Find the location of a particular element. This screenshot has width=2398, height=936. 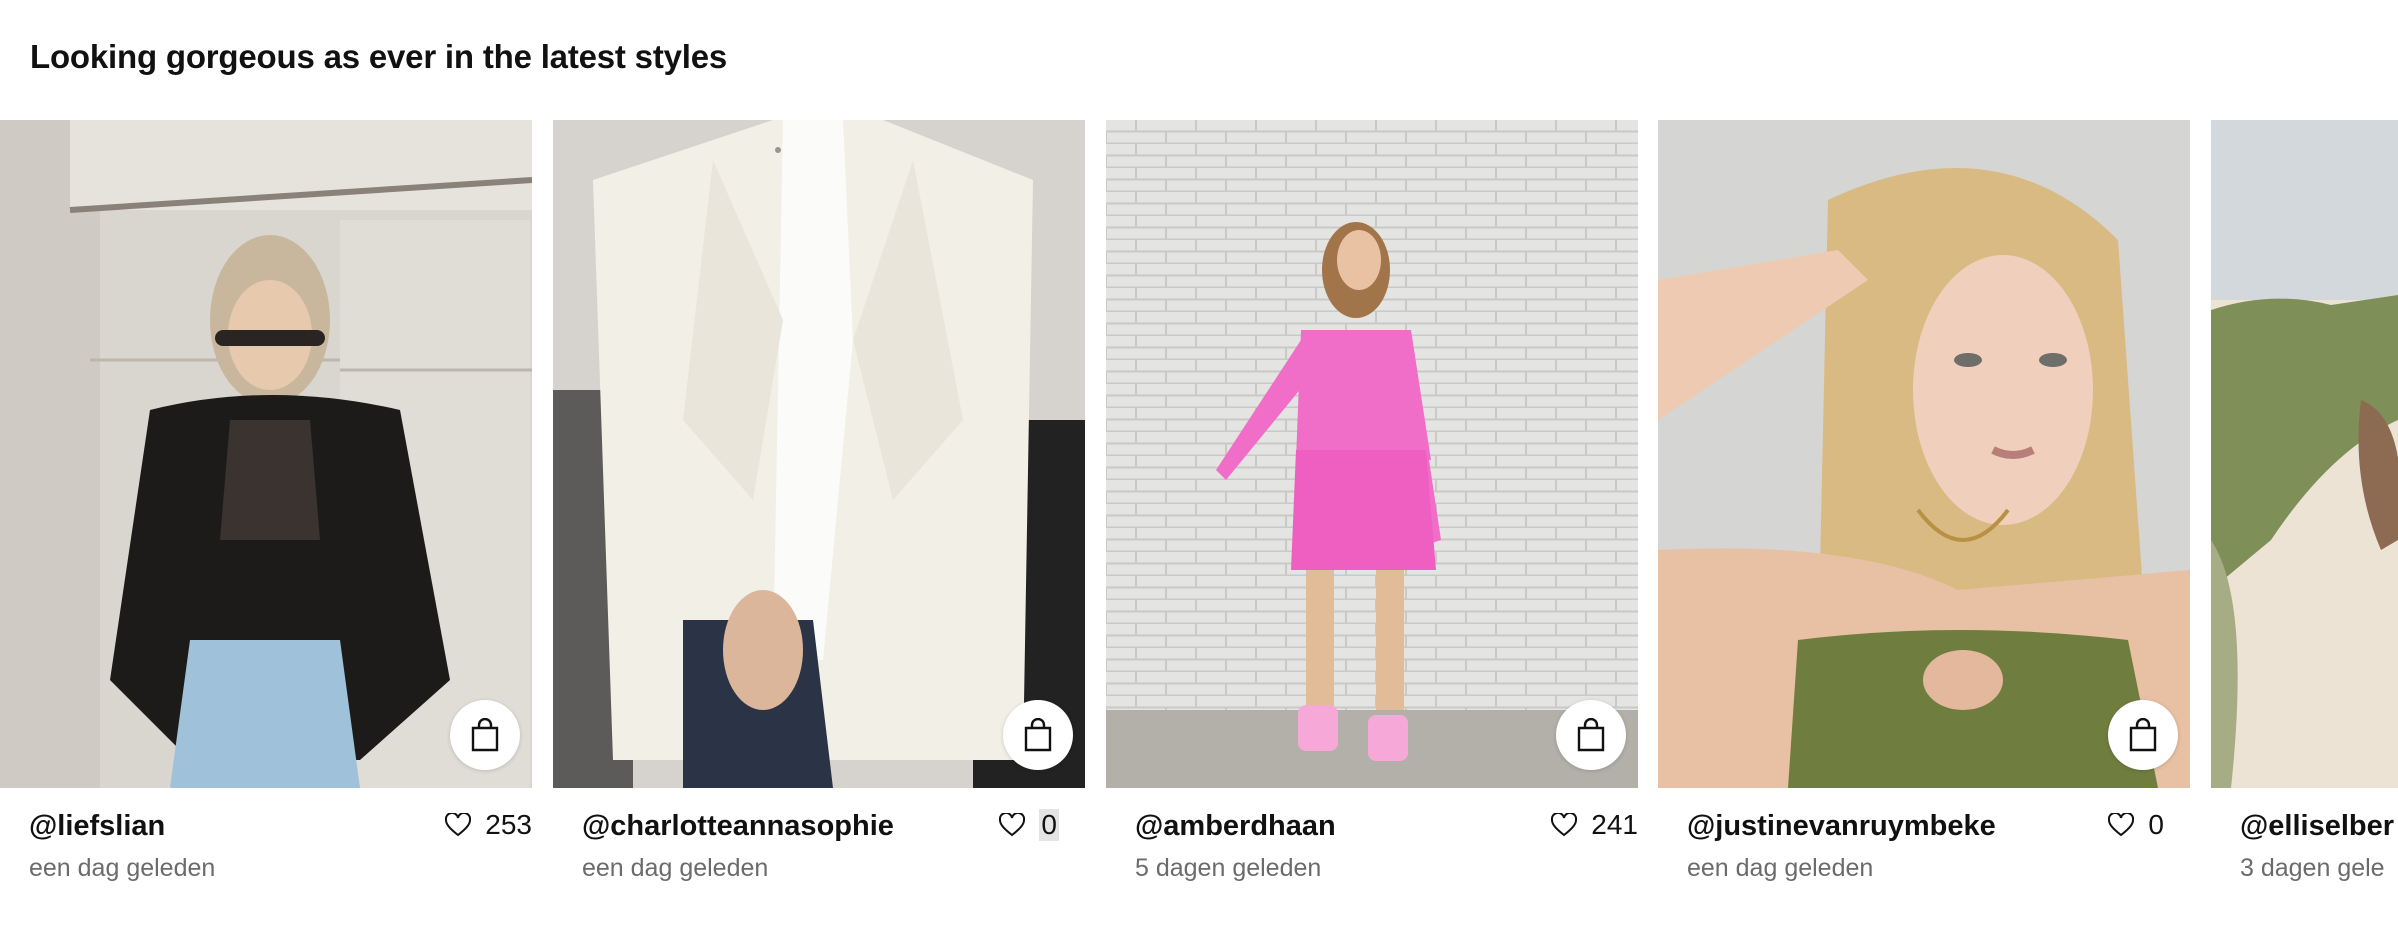

post-likes: 253 is located at coordinates (488, 825).